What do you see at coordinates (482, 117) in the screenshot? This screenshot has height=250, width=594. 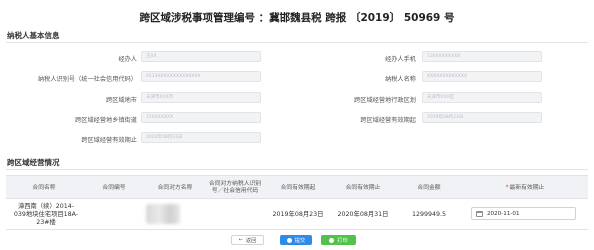 I see `valid-from-field: 2019年08月23日` at bounding box center [482, 117].